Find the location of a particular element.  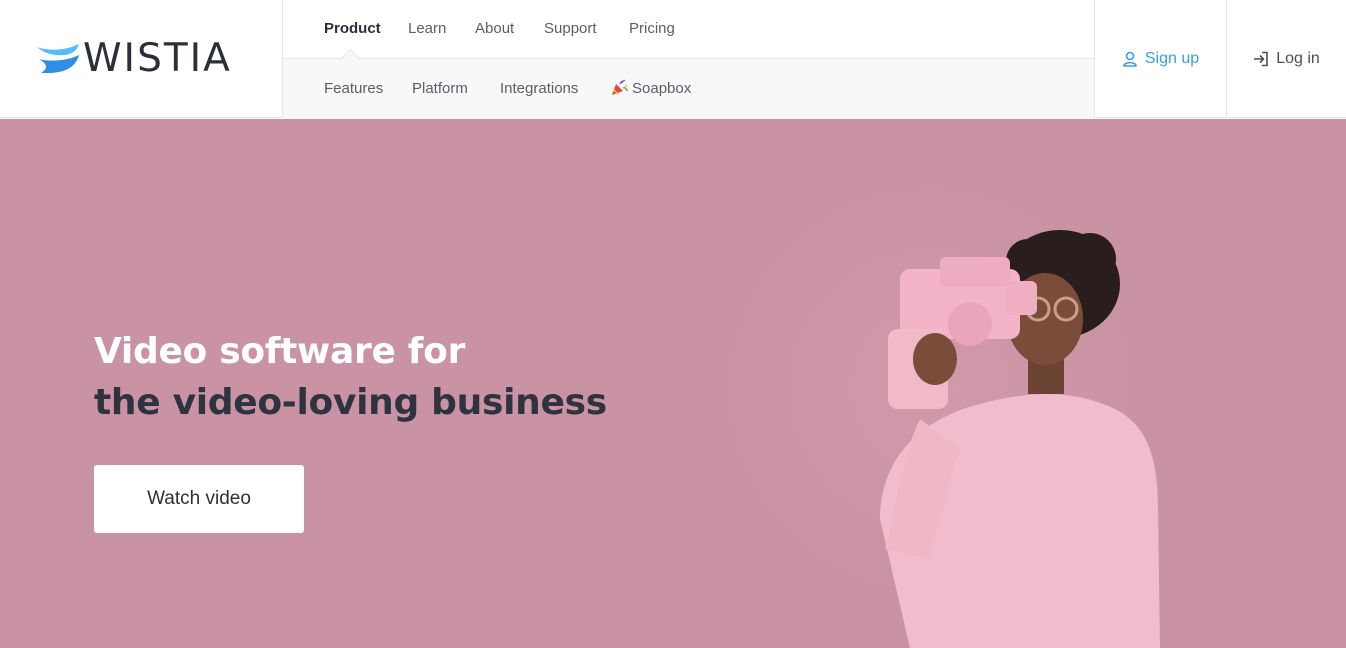

nav-learn: Learn is located at coordinates (427, 29).